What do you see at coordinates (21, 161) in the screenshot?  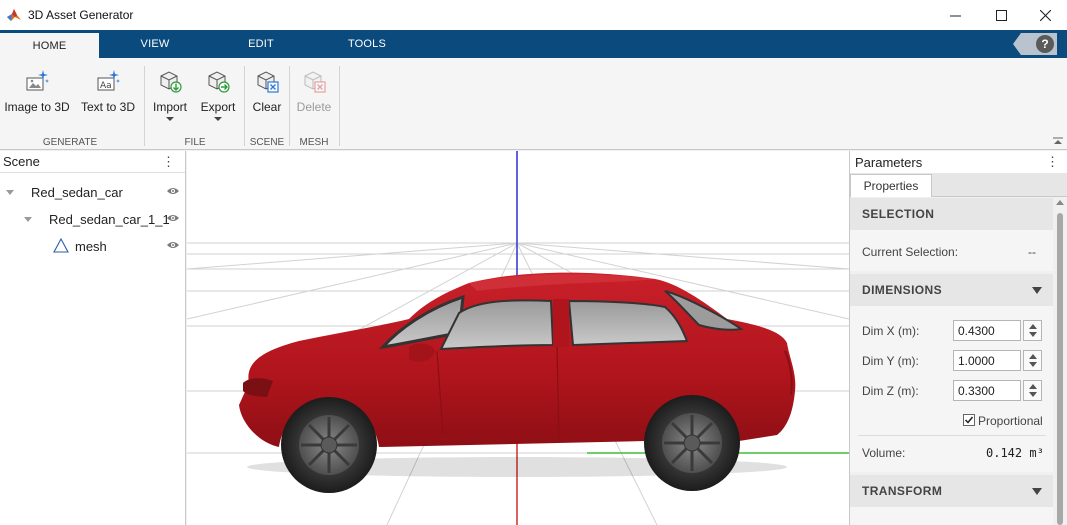 I see `scene-panel-title: Scene` at bounding box center [21, 161].